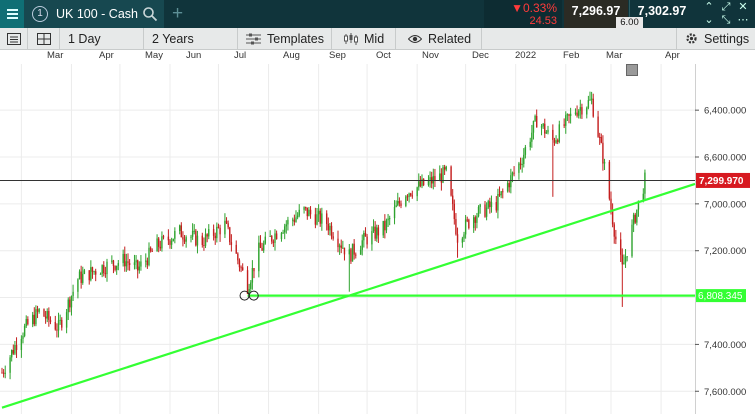 Image resolution: width=755 pixels, height=414 pixels. Describe the element at coordinates (715, 38) in the screenshot. I see `settings-button: Settings` at that location.